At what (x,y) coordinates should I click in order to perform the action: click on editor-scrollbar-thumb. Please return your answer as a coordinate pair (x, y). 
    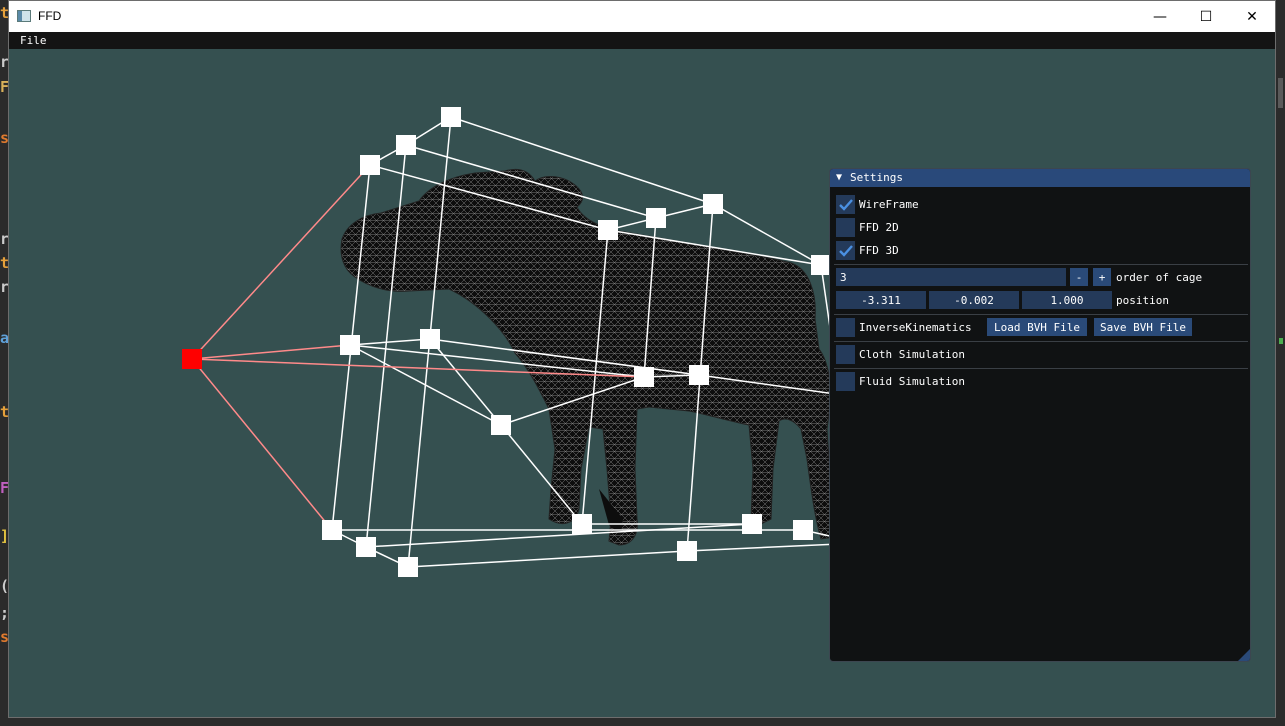
    Looking at the image, I should click on (1280, 93).